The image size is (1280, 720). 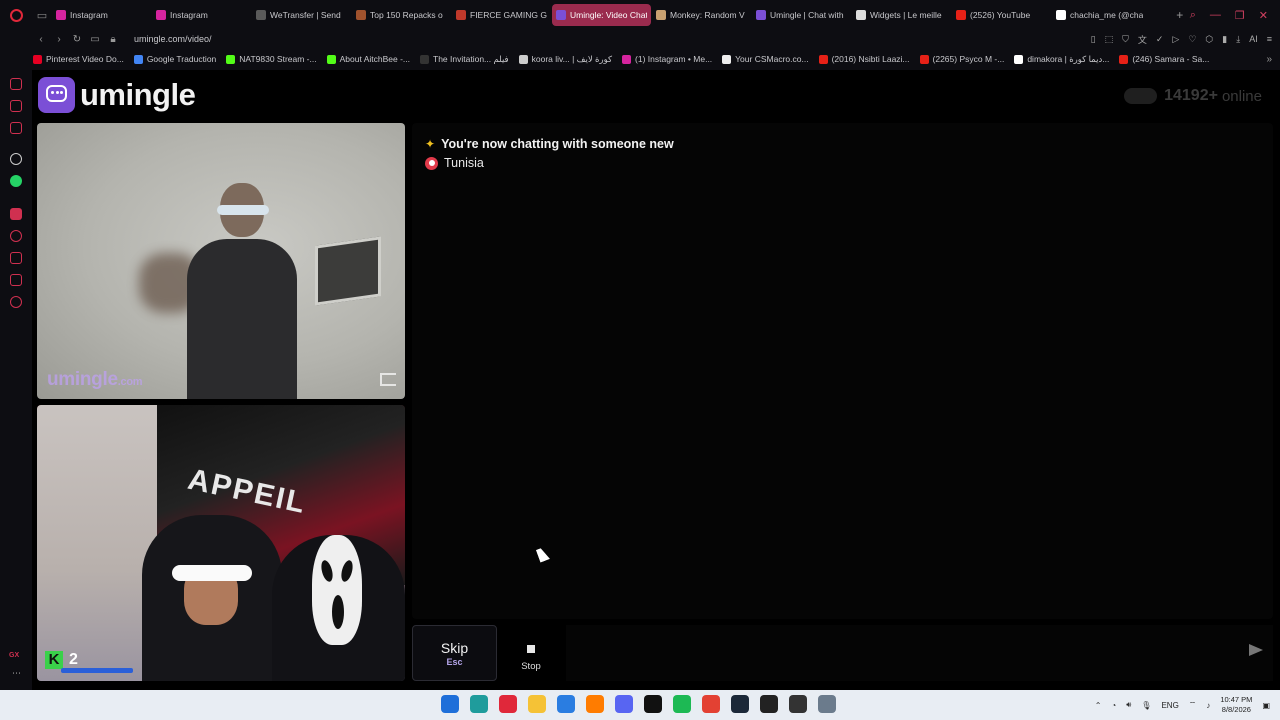 I want to click on opera-menu-button, so click(x=16, y=15).